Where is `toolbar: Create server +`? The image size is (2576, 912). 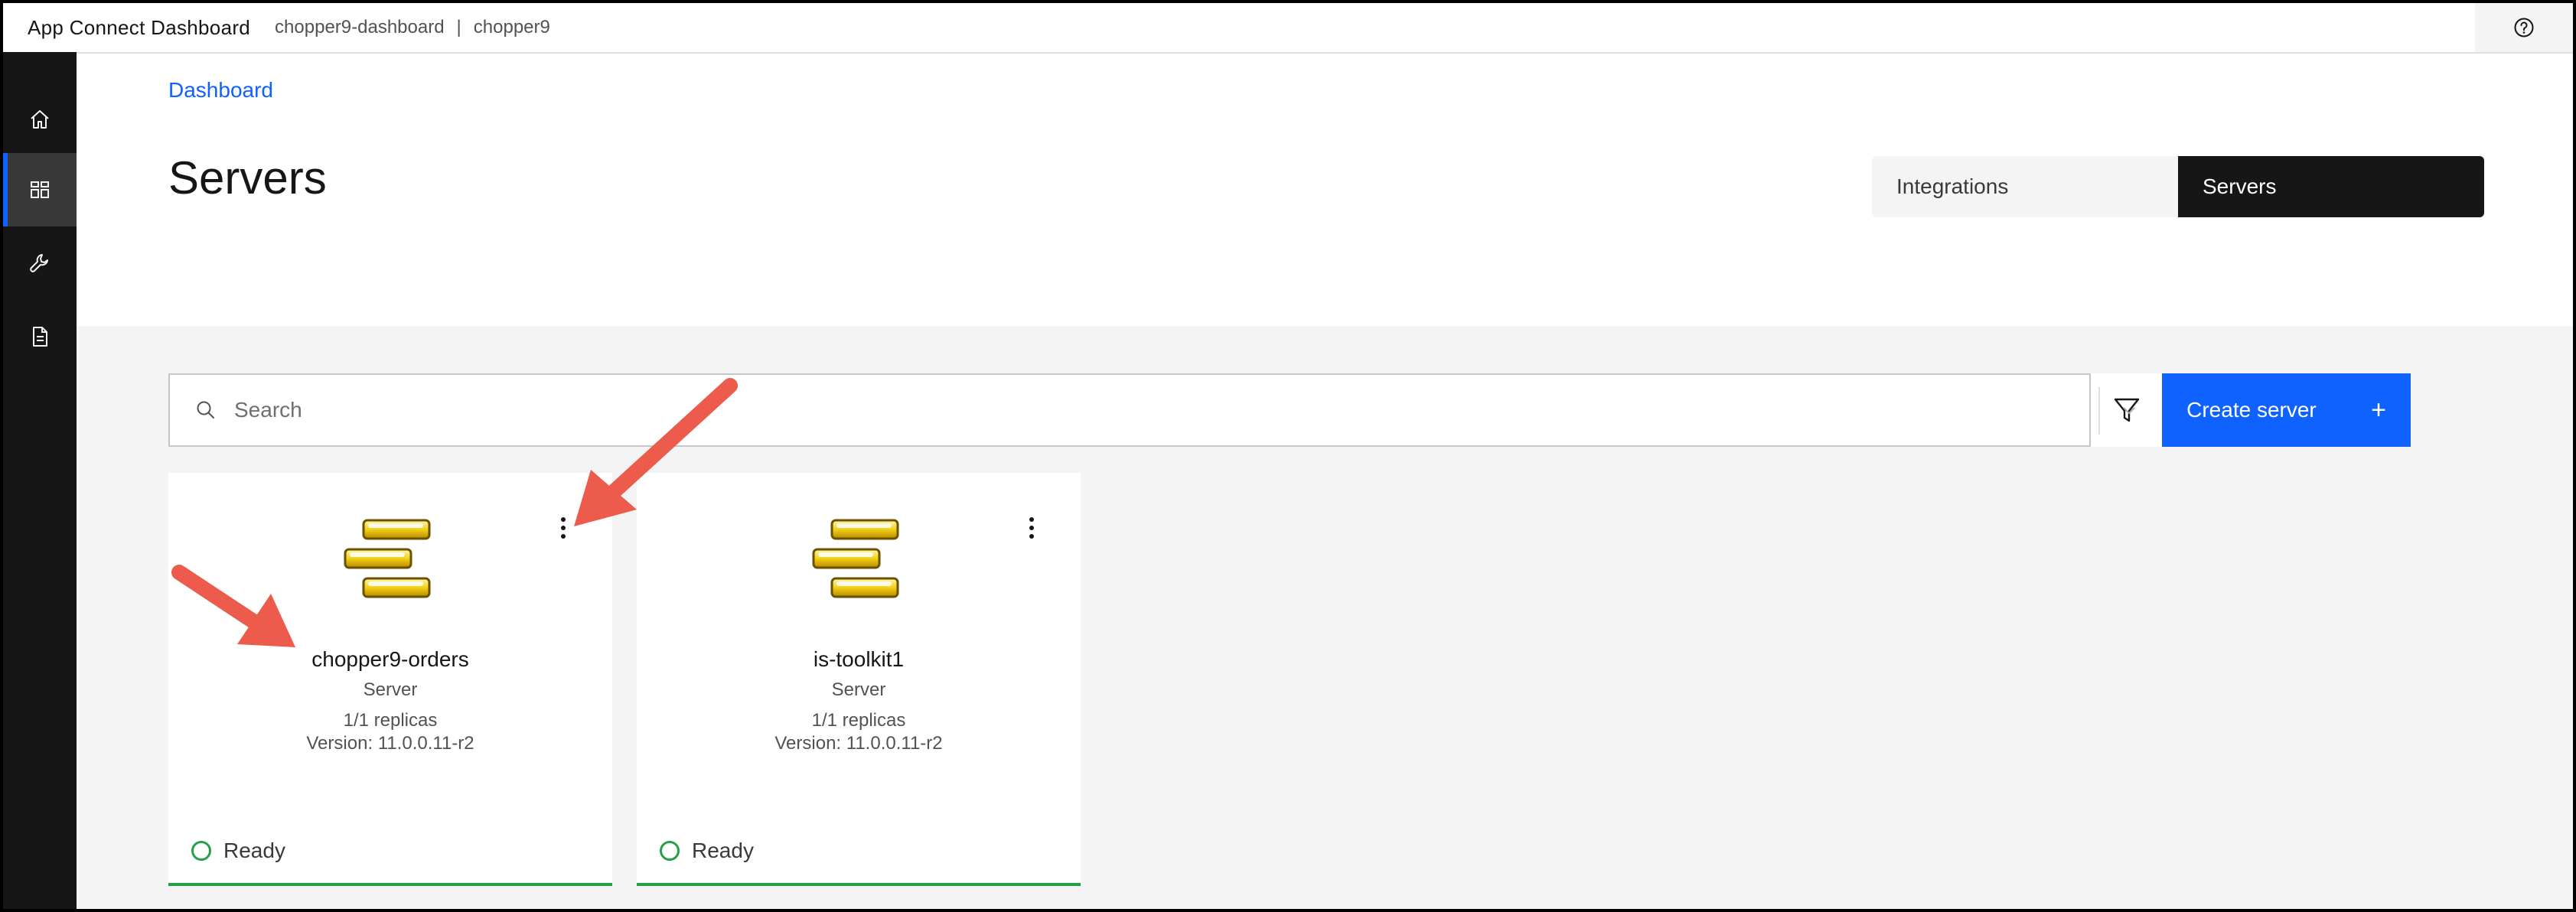 toolbar: Create server + is located at coordinates (1289, 410).